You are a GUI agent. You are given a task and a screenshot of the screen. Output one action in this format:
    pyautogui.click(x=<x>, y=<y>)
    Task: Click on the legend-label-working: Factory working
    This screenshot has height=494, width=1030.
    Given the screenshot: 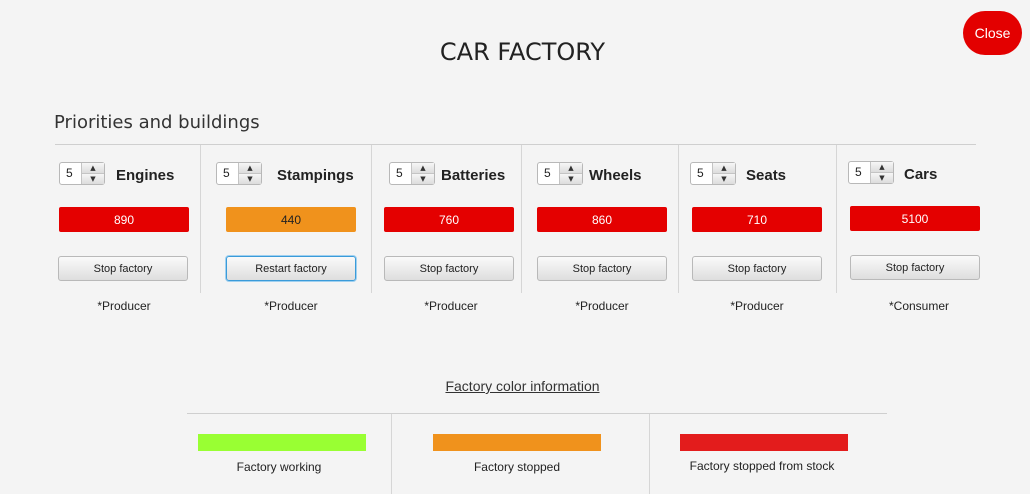 What is the action you would take?
    pyautogui.click(x=279, y=467)
    